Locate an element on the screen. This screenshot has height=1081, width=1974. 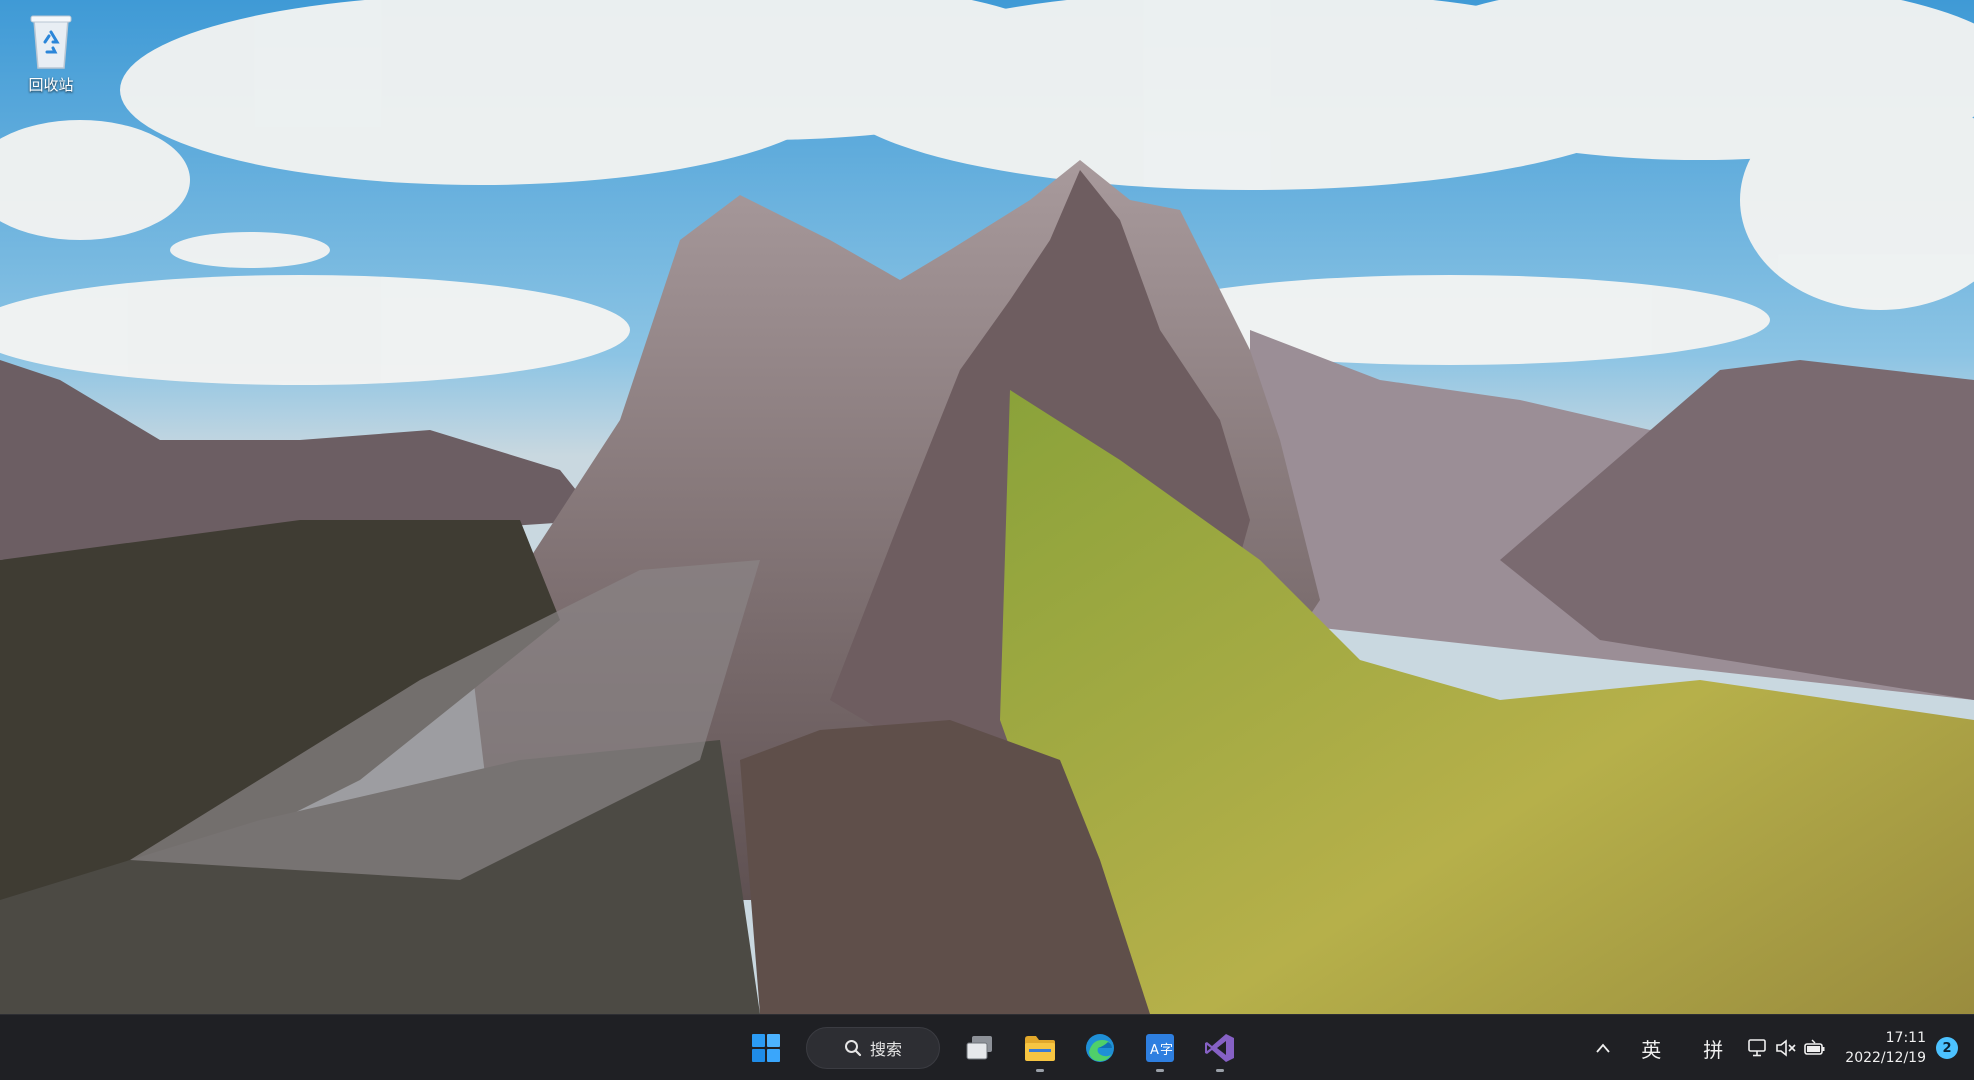
notification-badge: 2 is located at coordinates (1947, 1048).